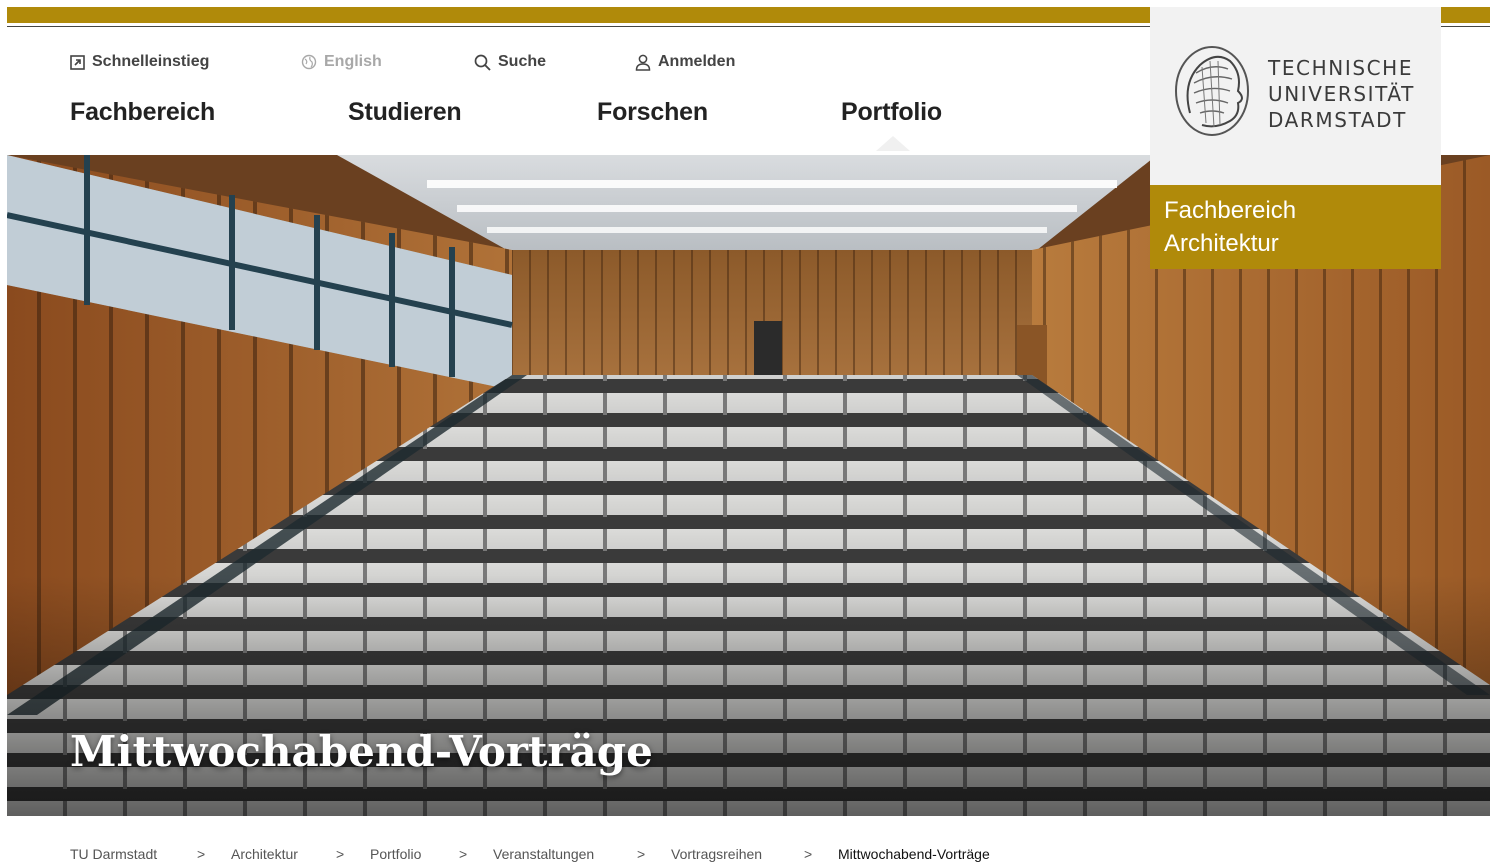 The width and height of the screenshot is (1490, 862). What do you see at coordinates (716, 854) in the screenshot?
I see `breadcrumb-item-vortragsreihen: Vortragsreihen` at bounding box center [716, 854].